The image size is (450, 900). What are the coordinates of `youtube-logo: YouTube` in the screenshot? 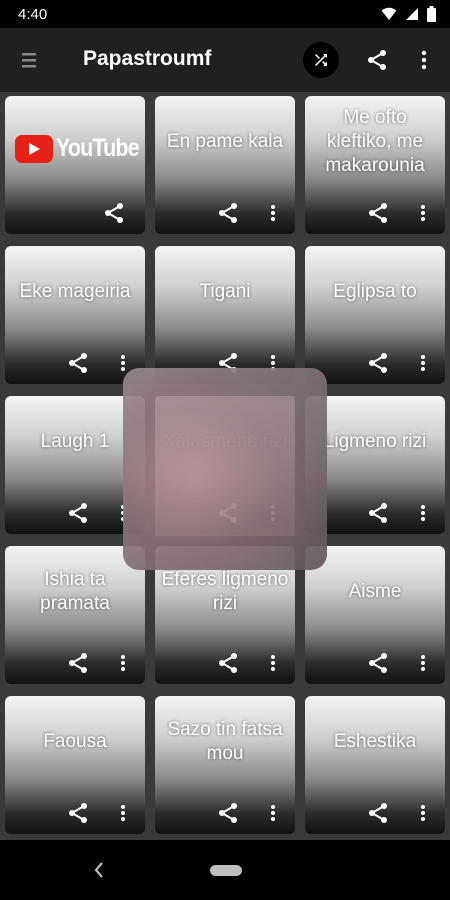 It's located at (80, 148).